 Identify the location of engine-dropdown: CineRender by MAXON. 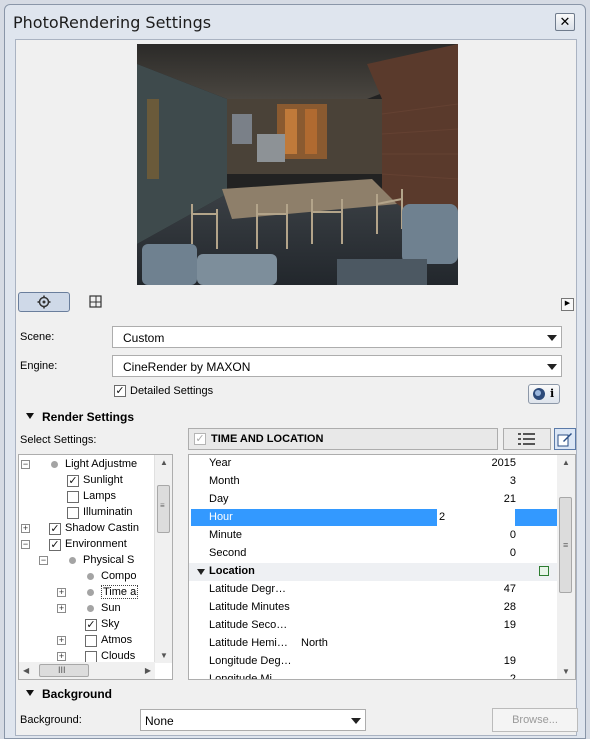
(337, 366).